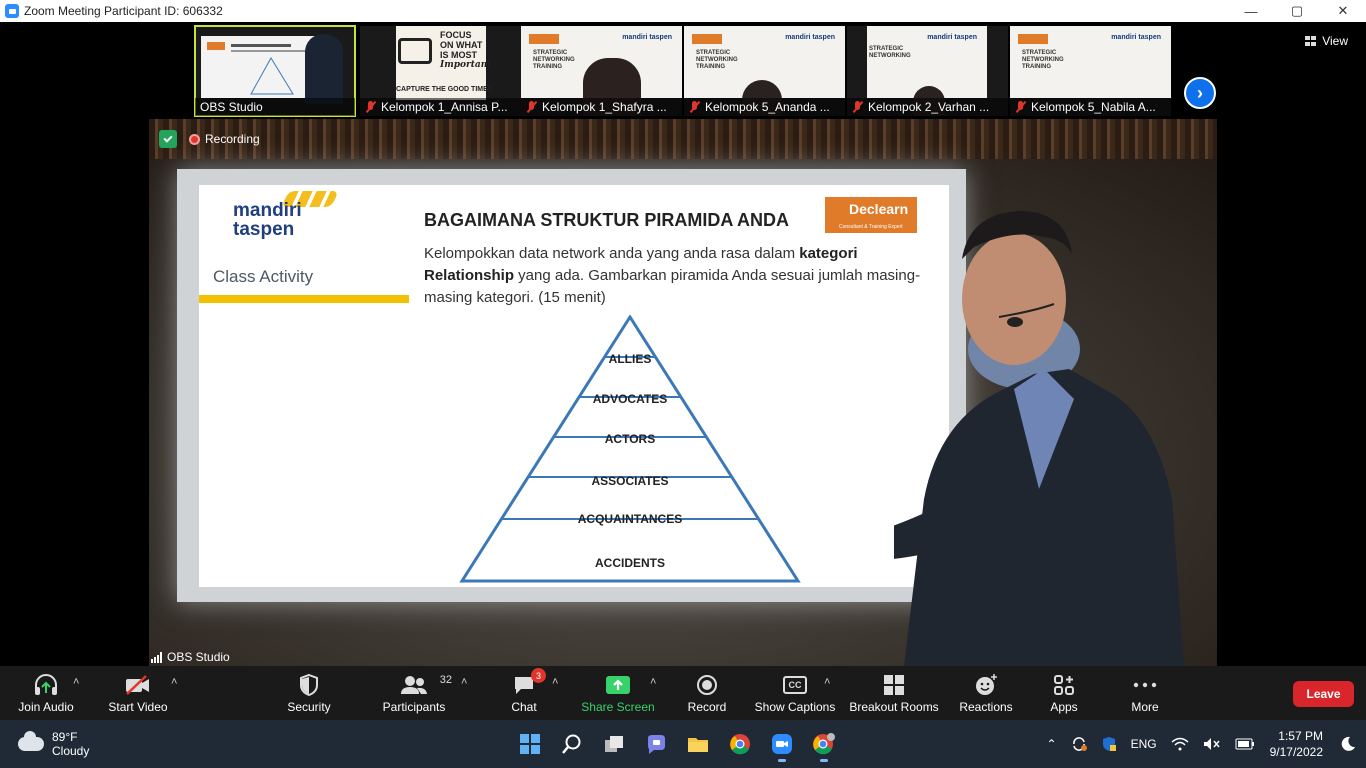 This screenshot has height=768, width=1366. What do you see at coordinates (304, 299) in the screenshot?
I see `accent-bar` at bounding box center [304, 299].